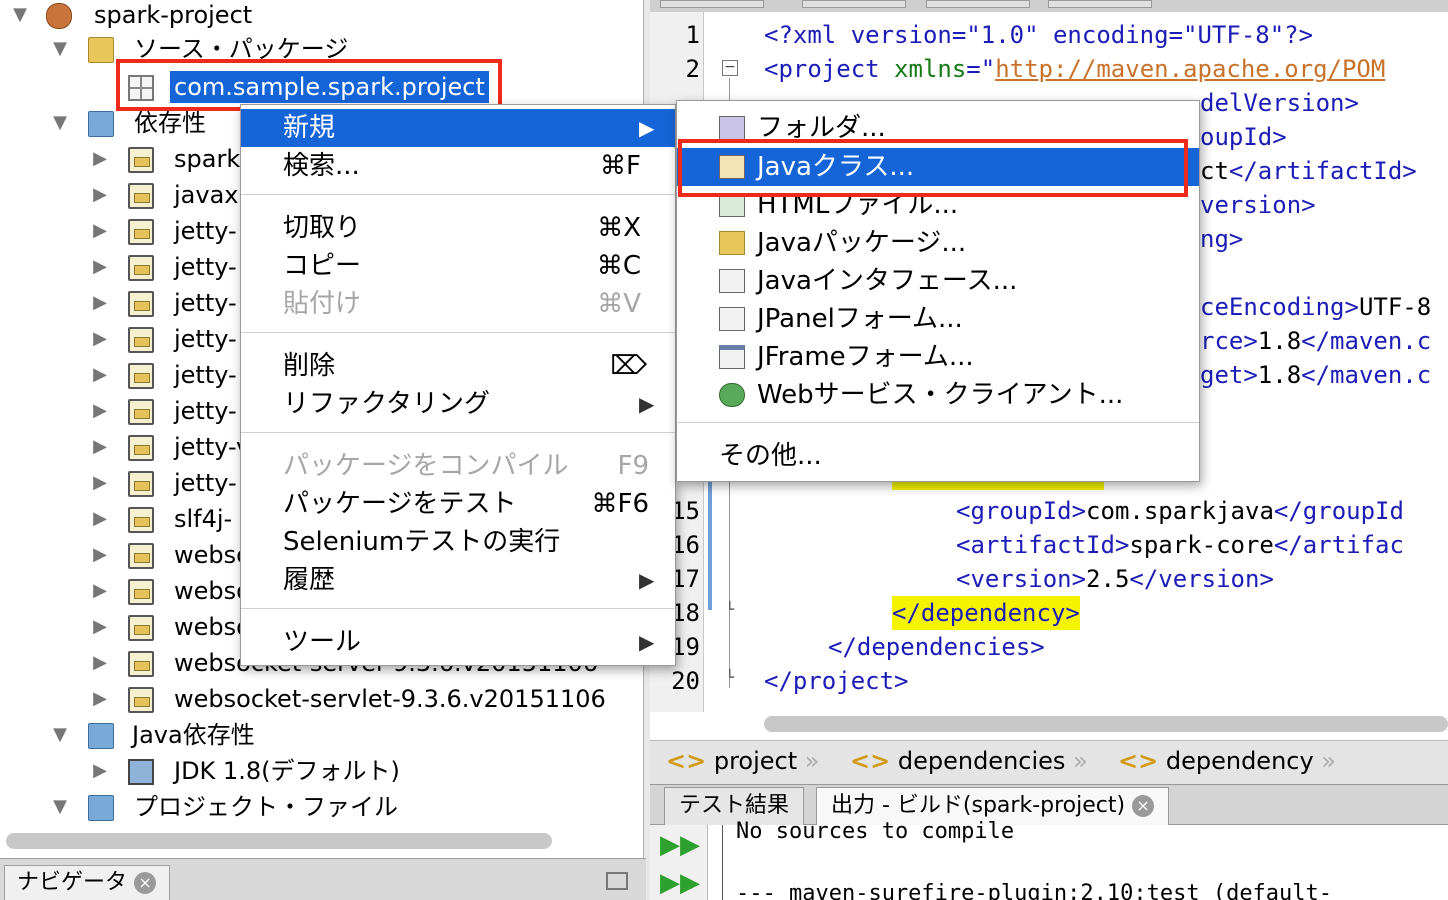 The height and width of the screenshot is (900, 1448). I want to click on java-package-icon, so click(732, 243).